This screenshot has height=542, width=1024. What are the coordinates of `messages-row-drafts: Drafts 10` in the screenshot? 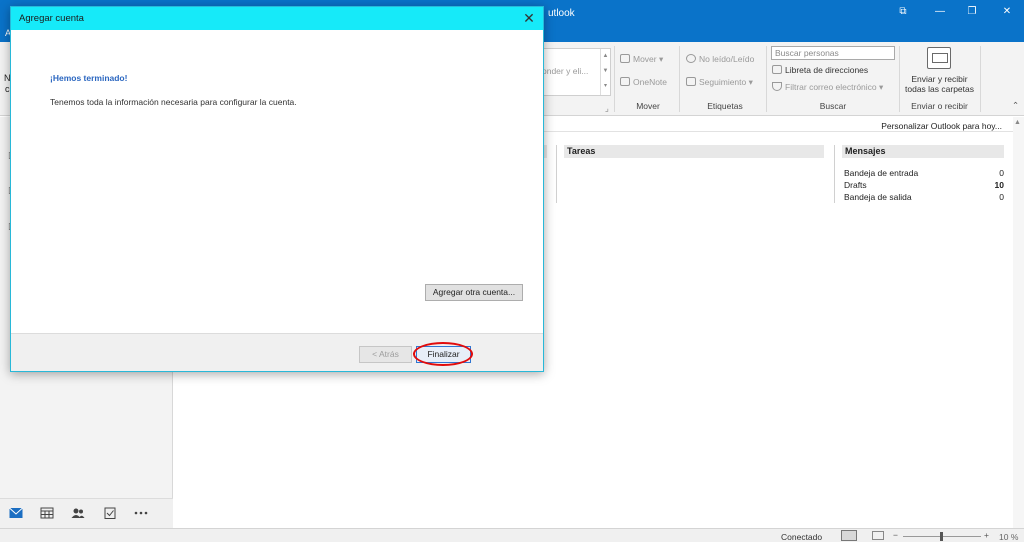 It's located at (924, 185).